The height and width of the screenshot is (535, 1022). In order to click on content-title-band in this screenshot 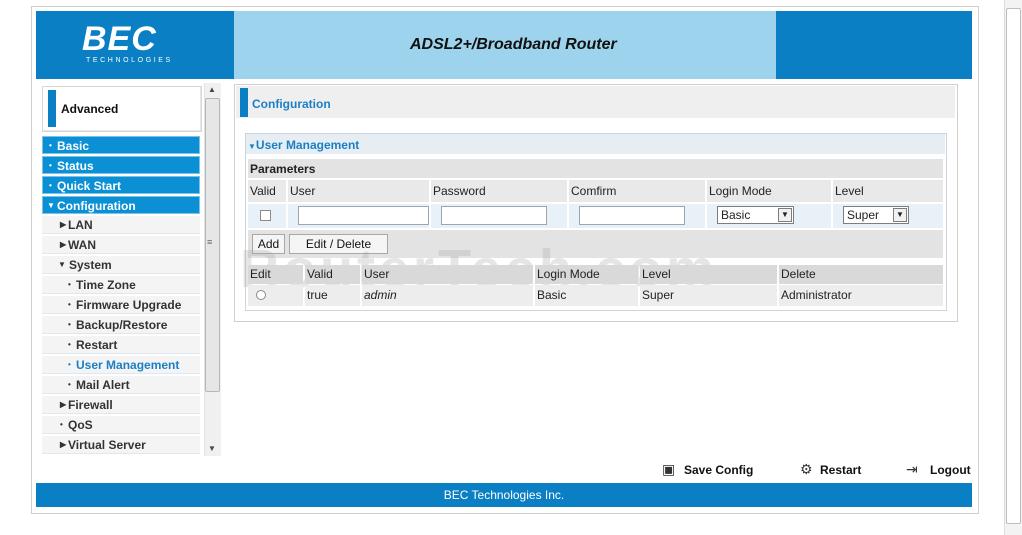, I will do `click(595, 102)`.